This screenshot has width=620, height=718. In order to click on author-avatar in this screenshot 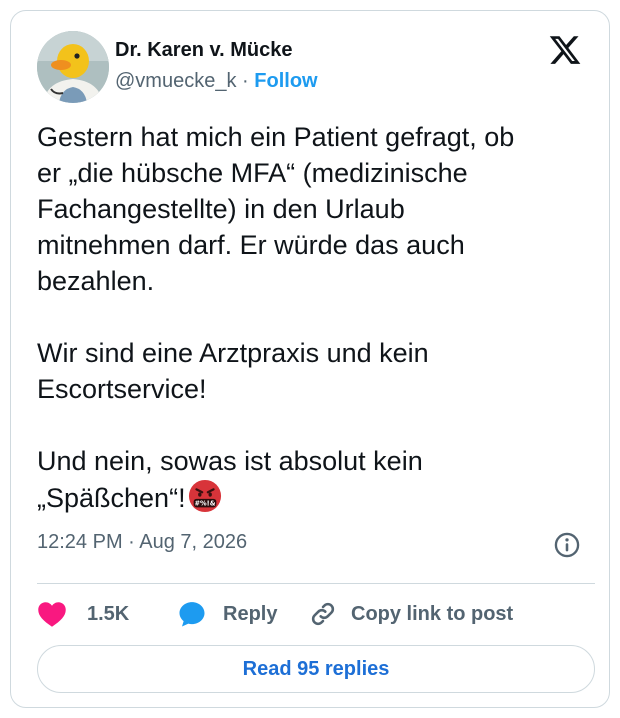, I will do `click(73, 67)`.